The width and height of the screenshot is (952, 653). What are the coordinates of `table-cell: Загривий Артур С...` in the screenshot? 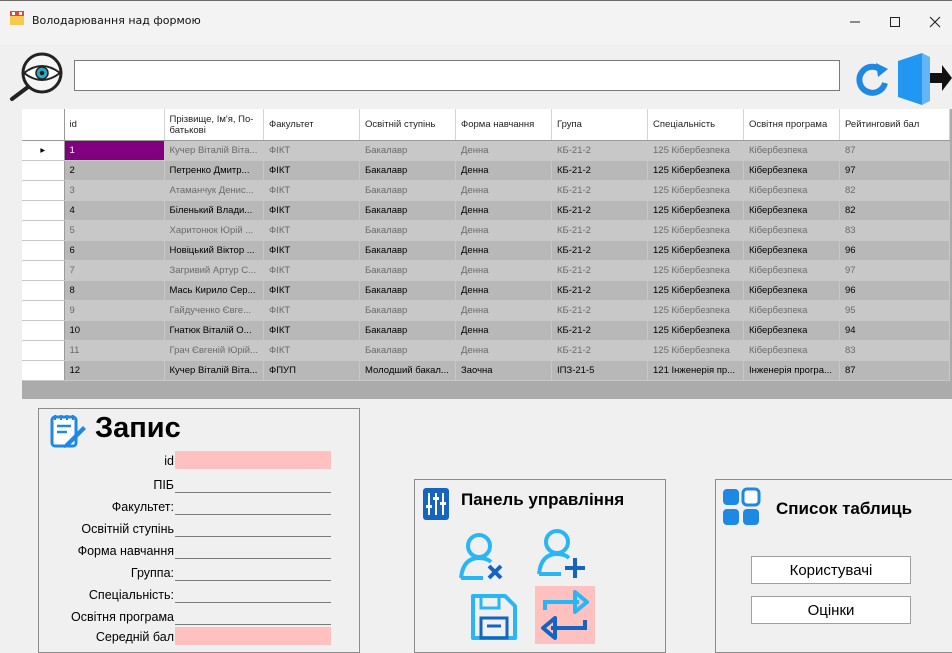 It's located at (214, 270).